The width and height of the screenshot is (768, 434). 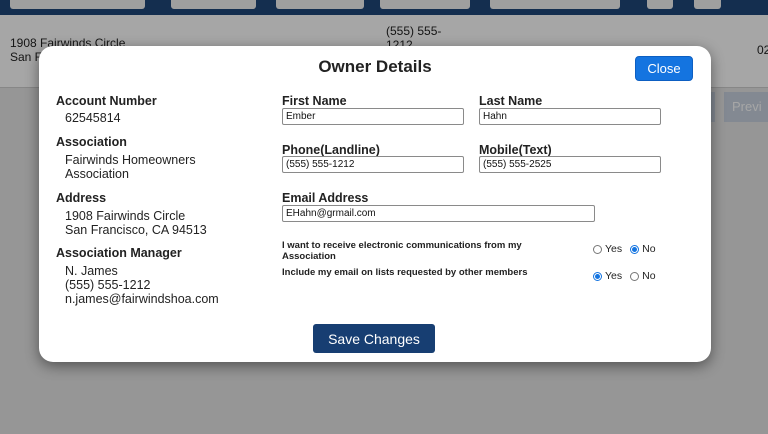 I want to click on phone-landline-input, so click(x=373, y=164).